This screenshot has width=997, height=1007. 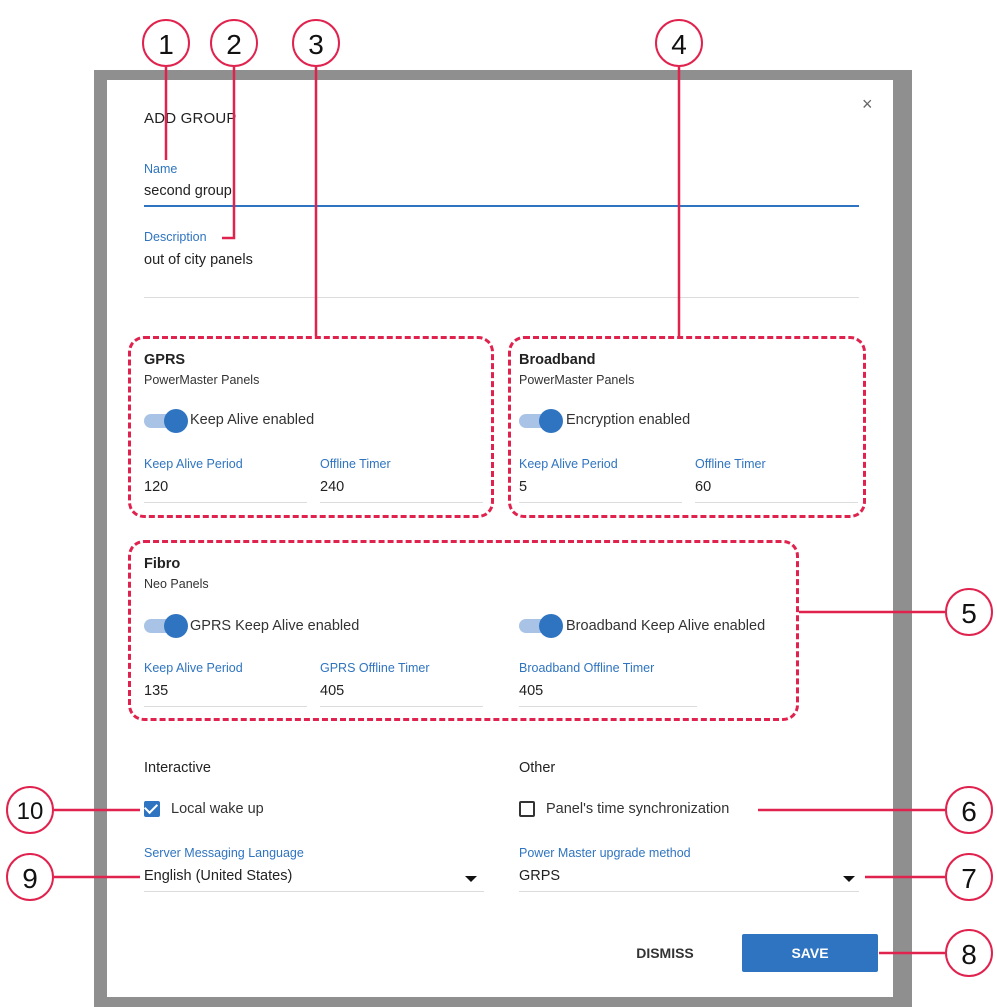 I want to click on callout-8: 8, so click(x=969, y=953).